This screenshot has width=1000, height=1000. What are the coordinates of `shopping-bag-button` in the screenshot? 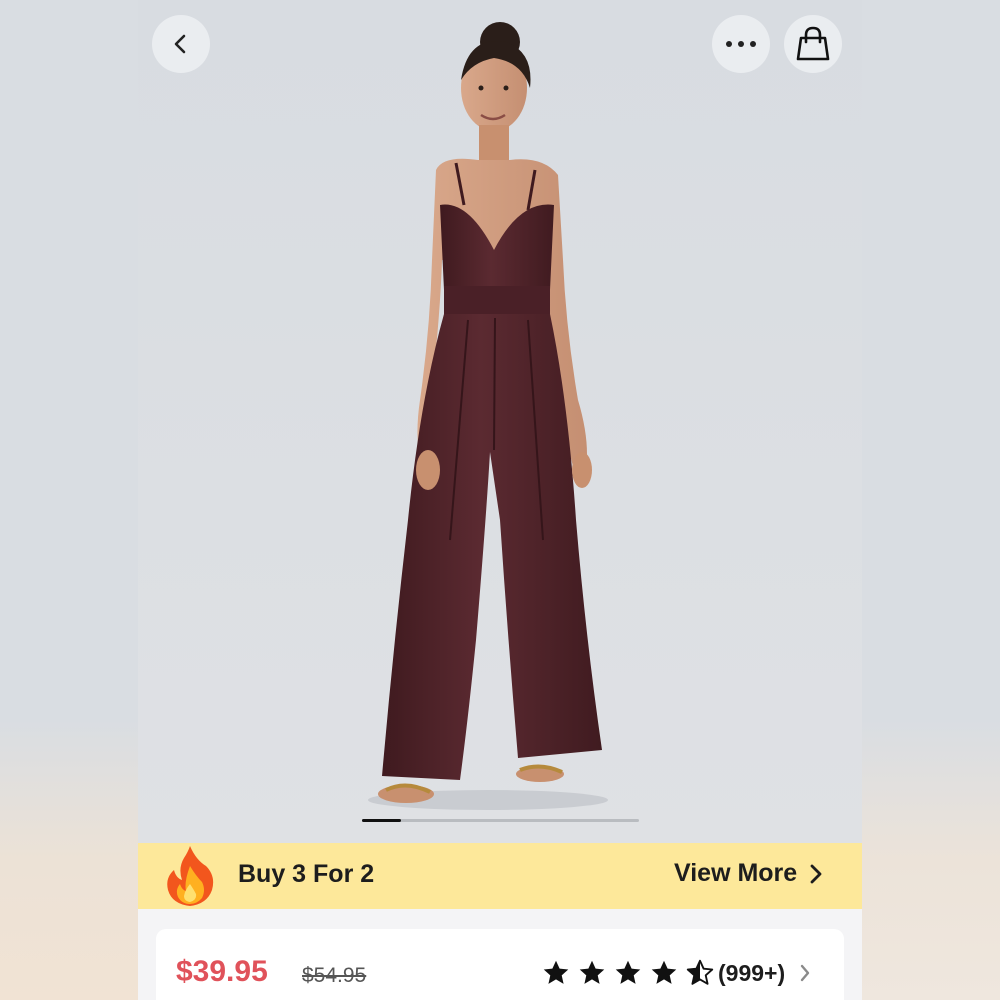 It's located at (813, 44).